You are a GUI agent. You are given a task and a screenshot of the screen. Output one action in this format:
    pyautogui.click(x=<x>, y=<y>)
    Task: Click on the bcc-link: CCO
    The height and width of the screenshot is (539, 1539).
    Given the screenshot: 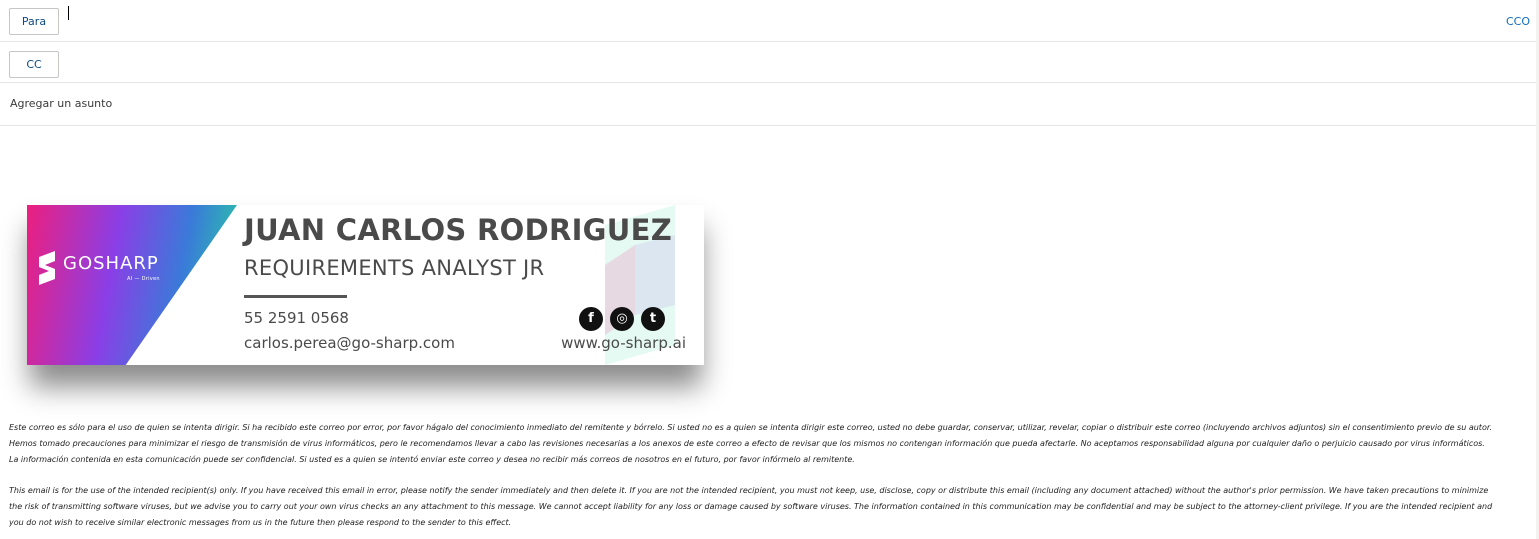 What is the action you would take?
    pyautogui.click(x=1518, y=21)
    